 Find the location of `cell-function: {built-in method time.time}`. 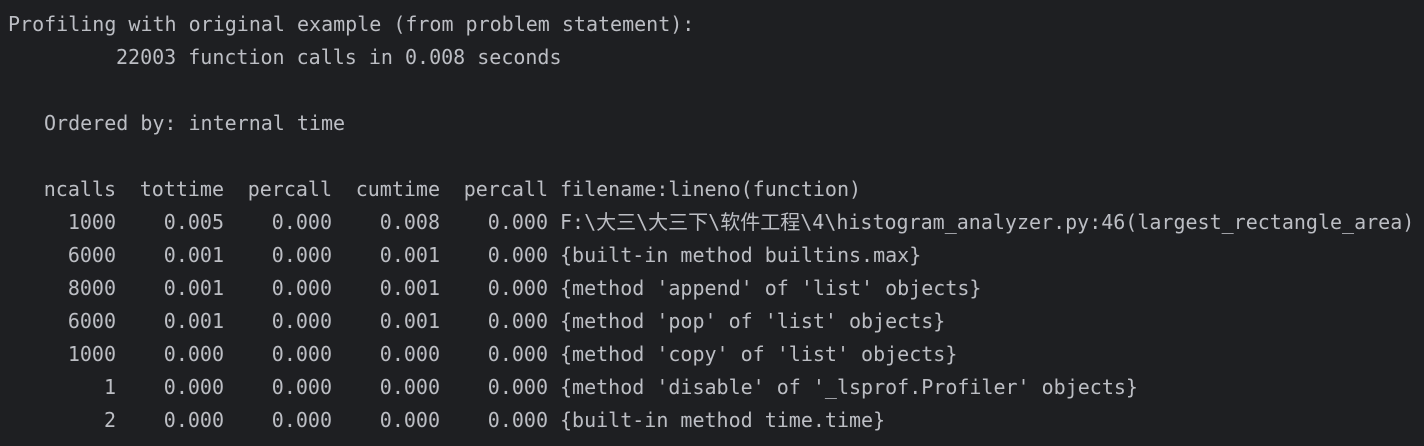

cell-function: {built-in method time.time} is located at coordinates (723, 420).